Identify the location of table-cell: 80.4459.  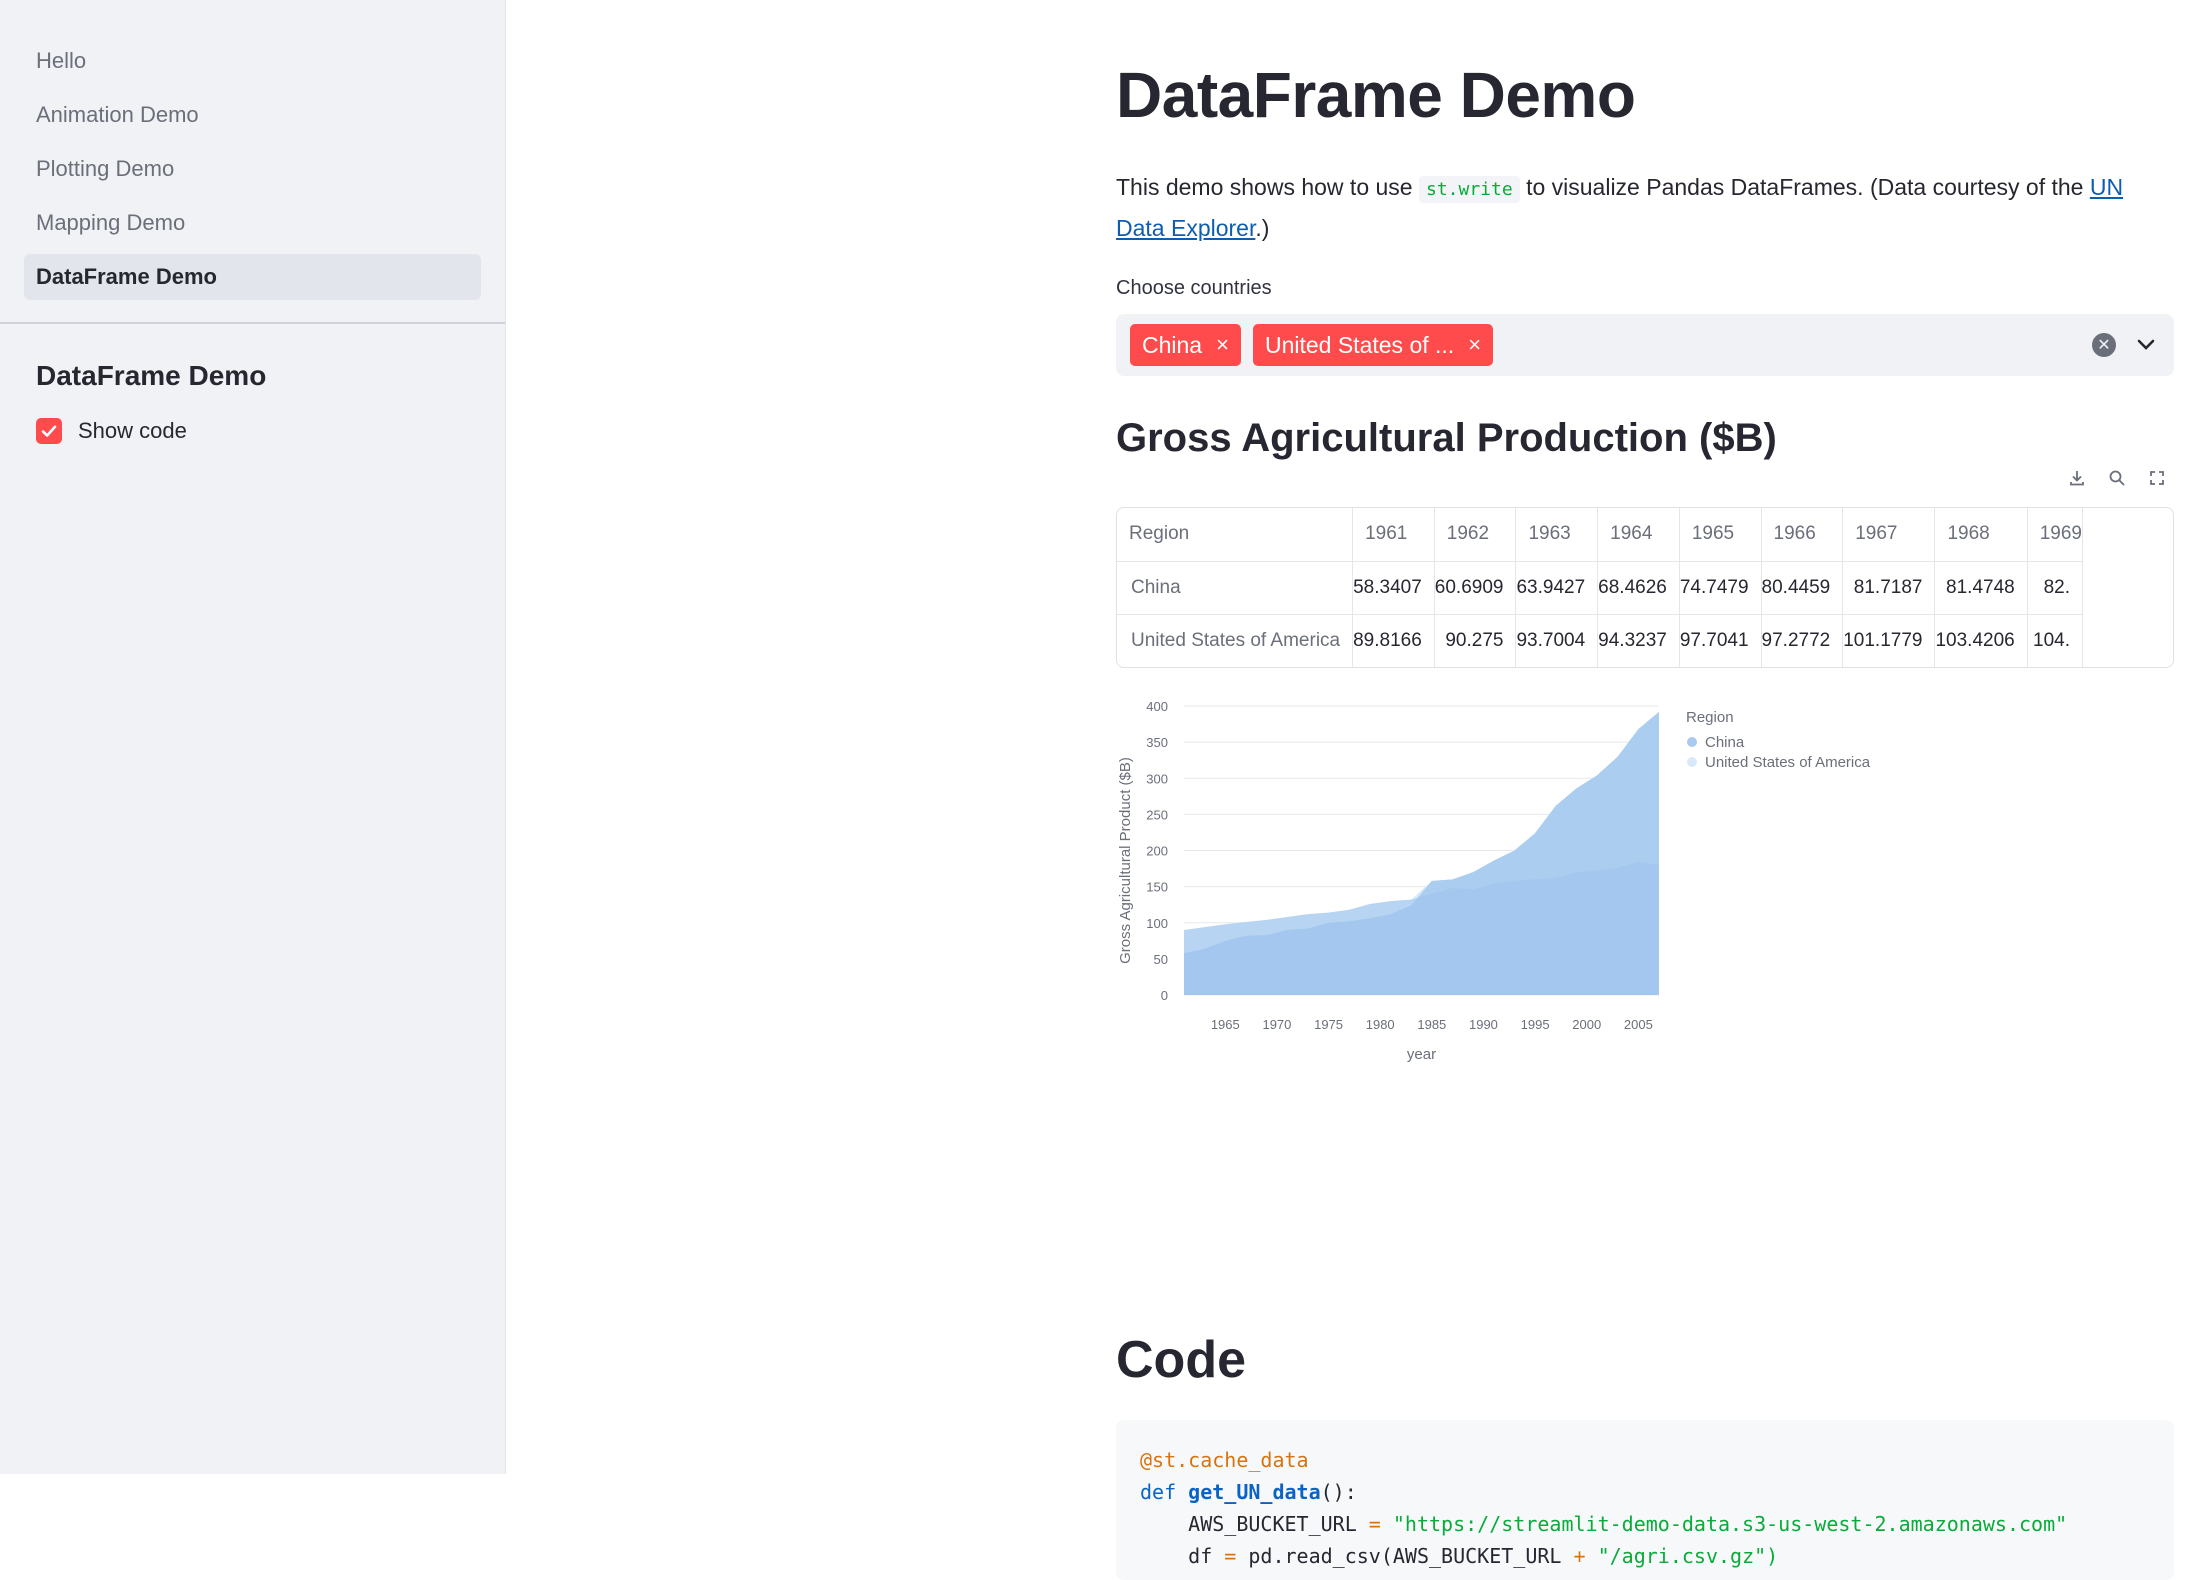
(1802, 588).